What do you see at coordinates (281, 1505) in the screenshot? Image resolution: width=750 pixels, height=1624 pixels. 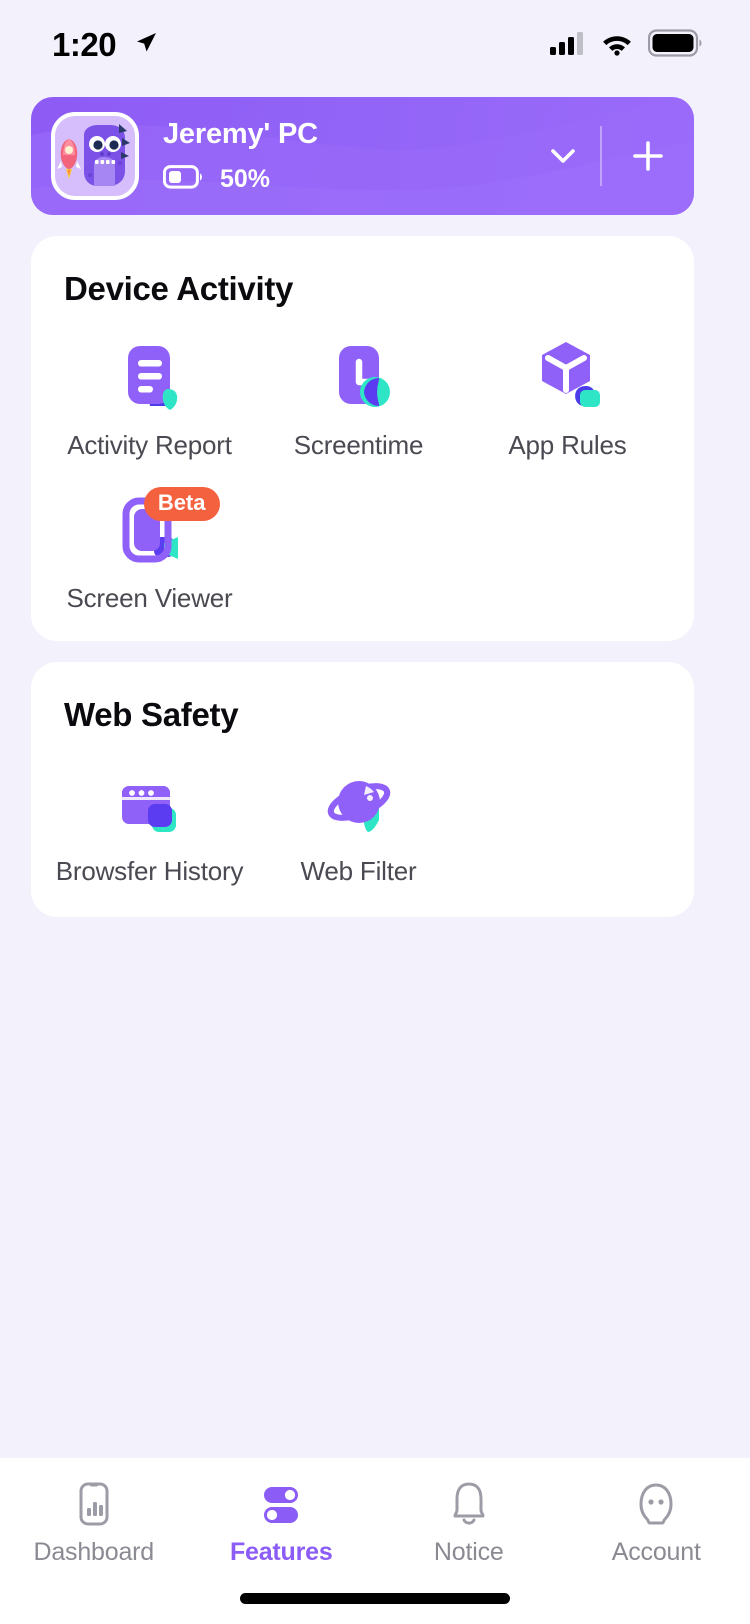 I see `features-toggles-icon` at bounding box center [281, 1505].